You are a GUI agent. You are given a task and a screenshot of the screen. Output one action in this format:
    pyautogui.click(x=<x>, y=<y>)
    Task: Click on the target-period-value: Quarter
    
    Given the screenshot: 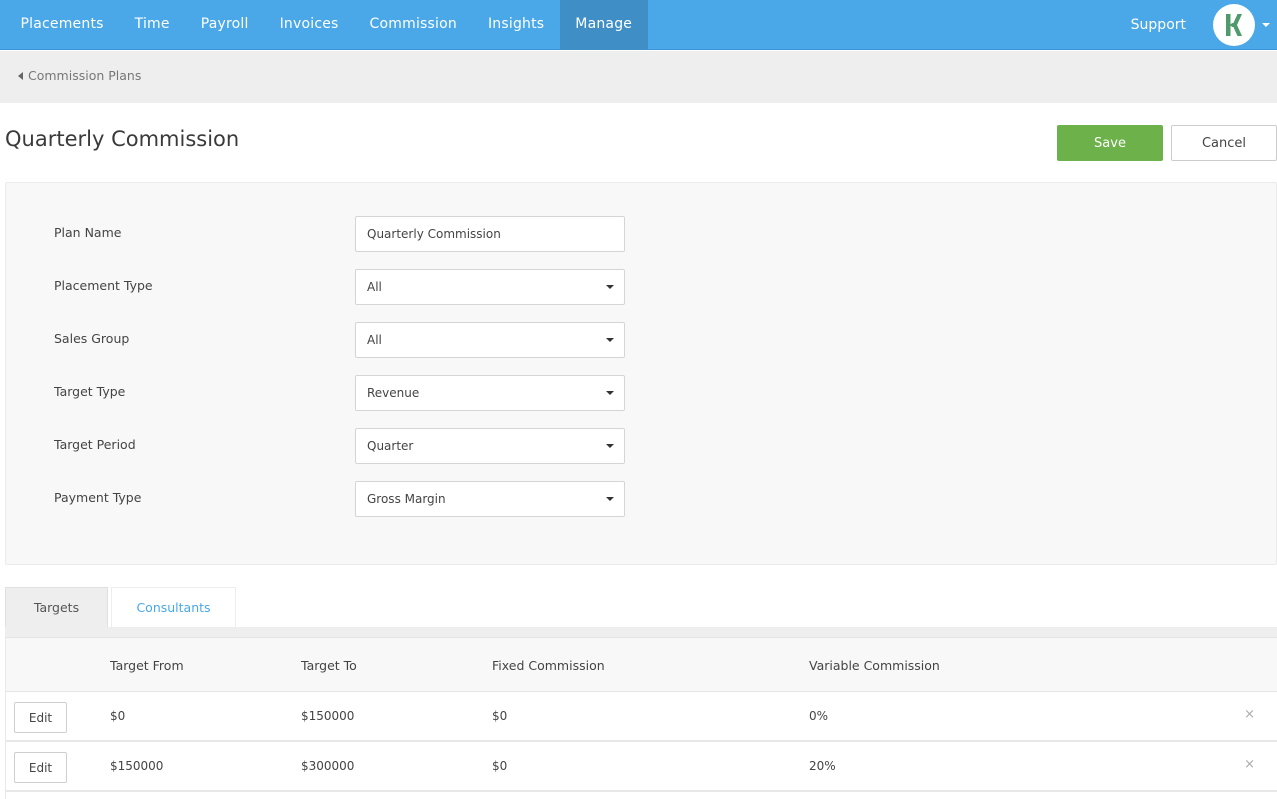 What is the action you would take?
    pyautogui.click(x=390, y=446)
    